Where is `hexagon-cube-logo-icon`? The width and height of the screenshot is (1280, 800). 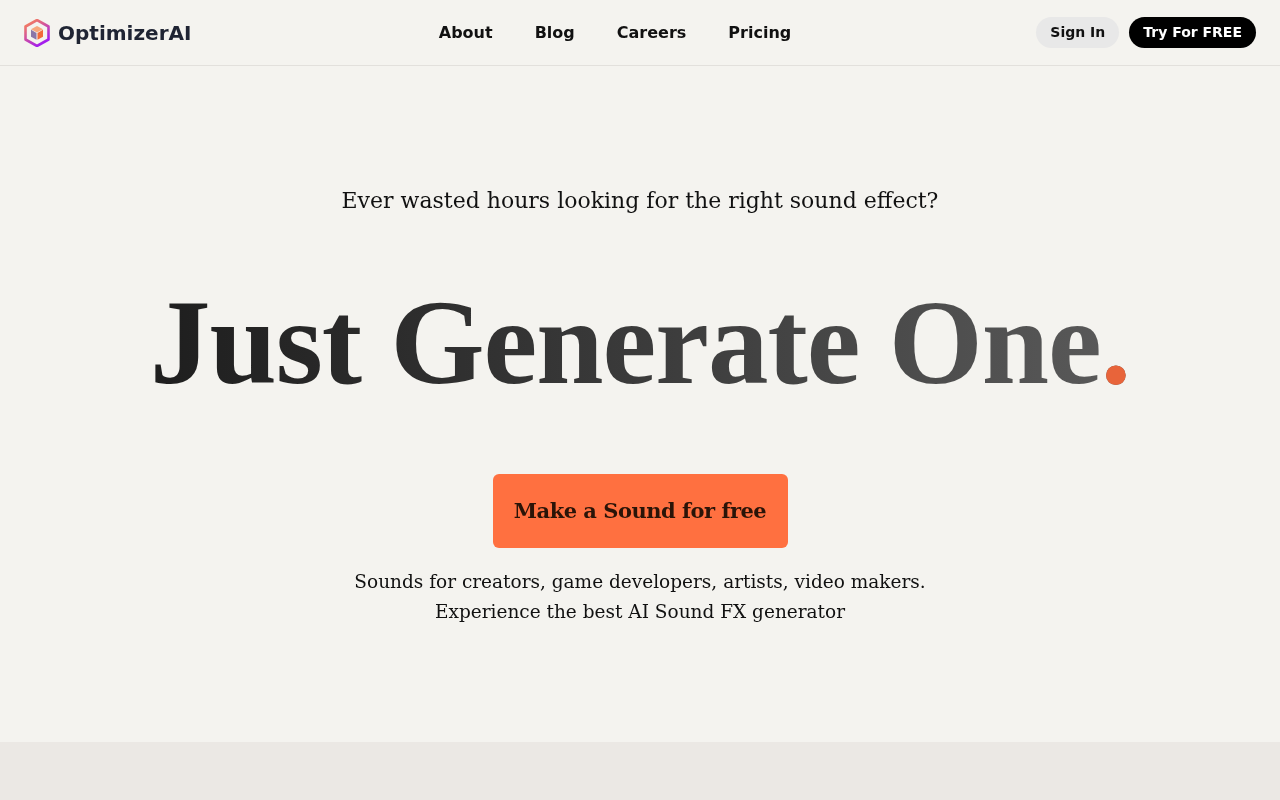 hexagon-cube-logo-icon is located at coordinates (37, 32).